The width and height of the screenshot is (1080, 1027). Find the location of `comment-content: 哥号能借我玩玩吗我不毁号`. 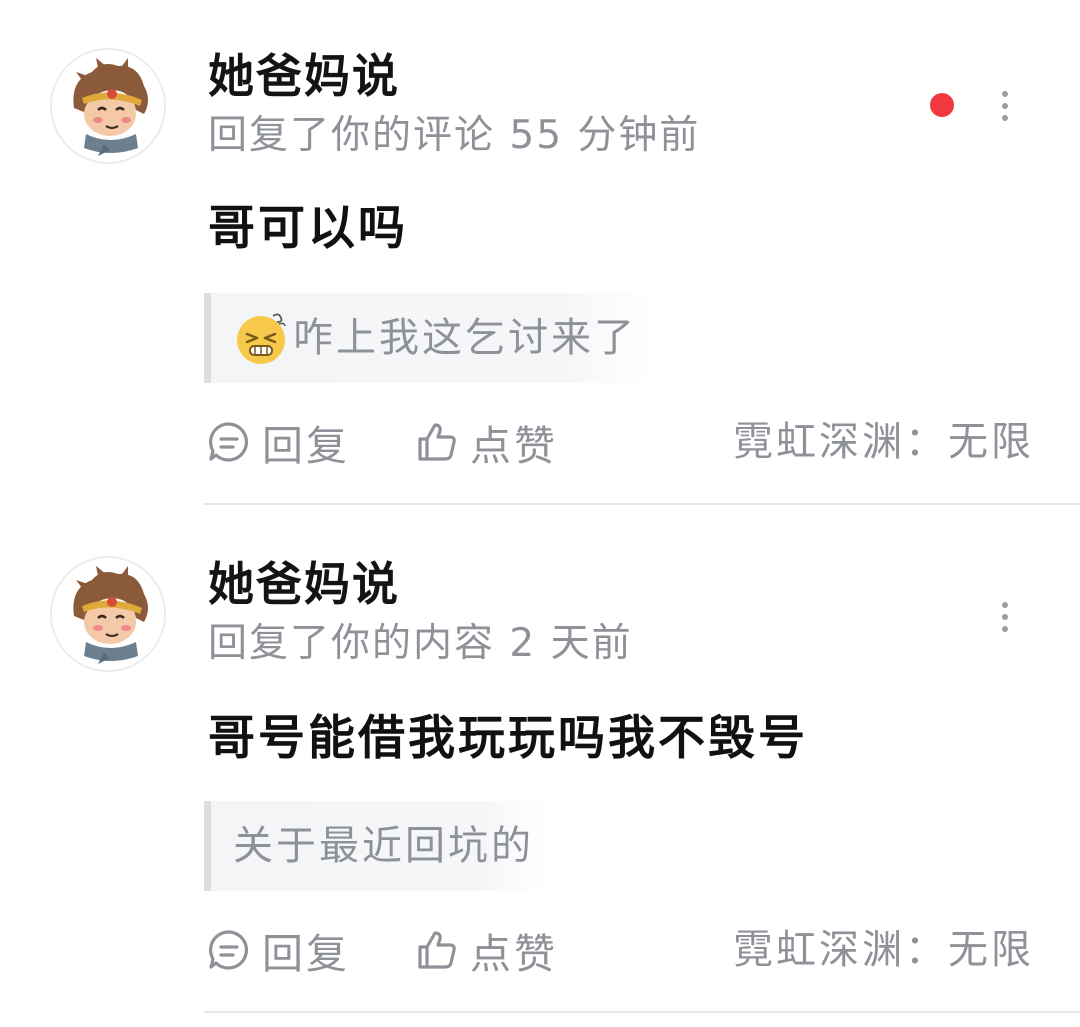

comment-content: 哥号能借我玩玩吗我不毁号 is located at coordinates (508, 738).